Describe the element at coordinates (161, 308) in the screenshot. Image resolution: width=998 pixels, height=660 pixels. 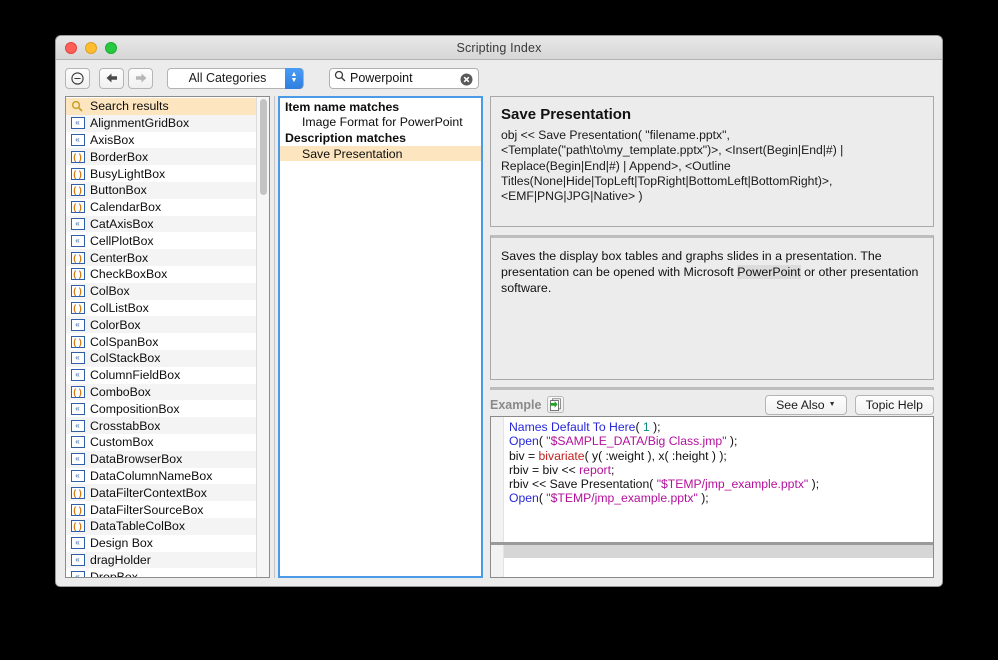
I see `sidebar-item-collistbox: ( ) ColListBox` at that location.